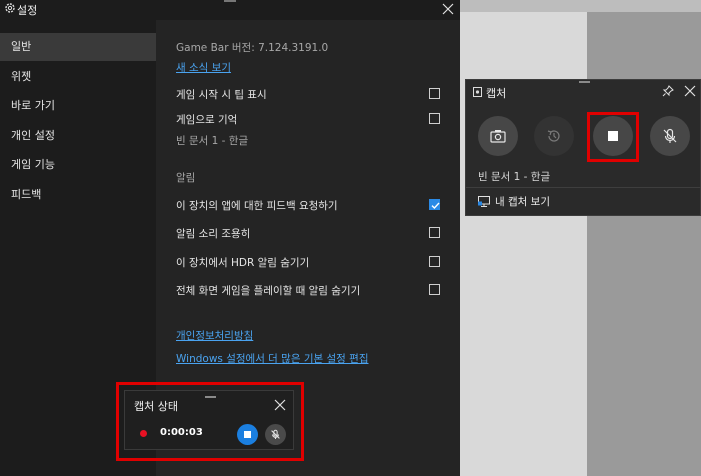  What do you see at coordinates (268, 291) in the screenshot?
I see `hide-fullscreen-label: 전체 화면 게임을 플레이할 때 알림 숨기기` at bounding box center [268, 291].